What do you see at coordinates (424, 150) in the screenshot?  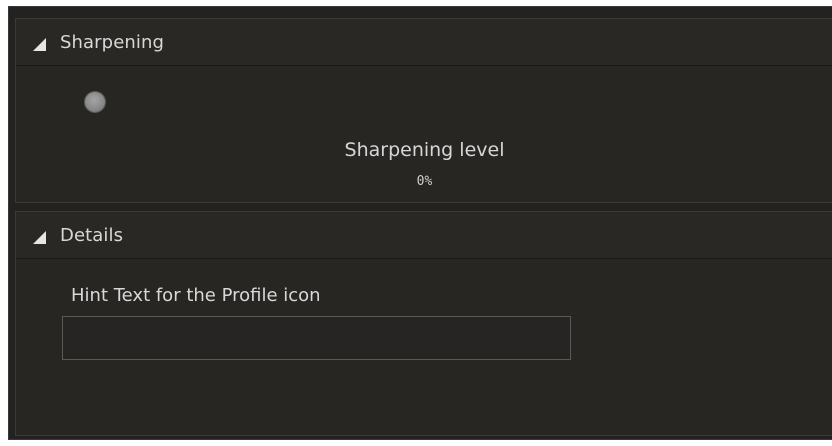 I see `sharpening-level-label: Sharpening level` at bounding box center [424, 150].